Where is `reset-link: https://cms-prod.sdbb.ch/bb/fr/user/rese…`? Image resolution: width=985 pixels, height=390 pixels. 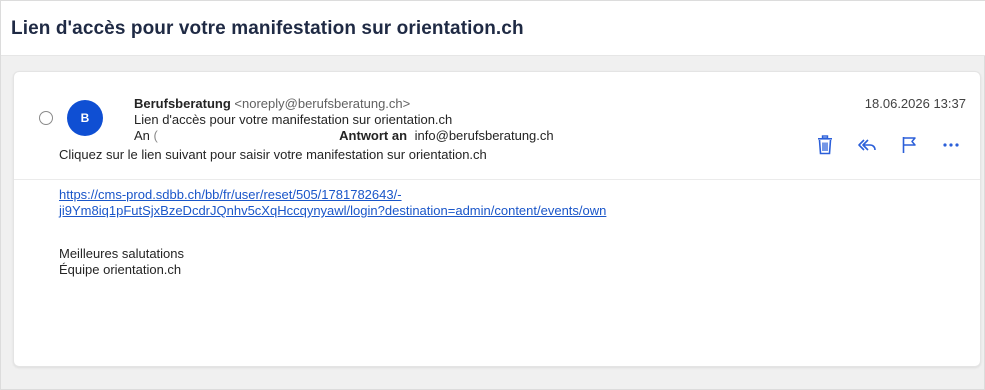 reset-link: https://cms-prod.sdbb.ch/bb/fr/user/rese… is located at coordinates (499, 203).